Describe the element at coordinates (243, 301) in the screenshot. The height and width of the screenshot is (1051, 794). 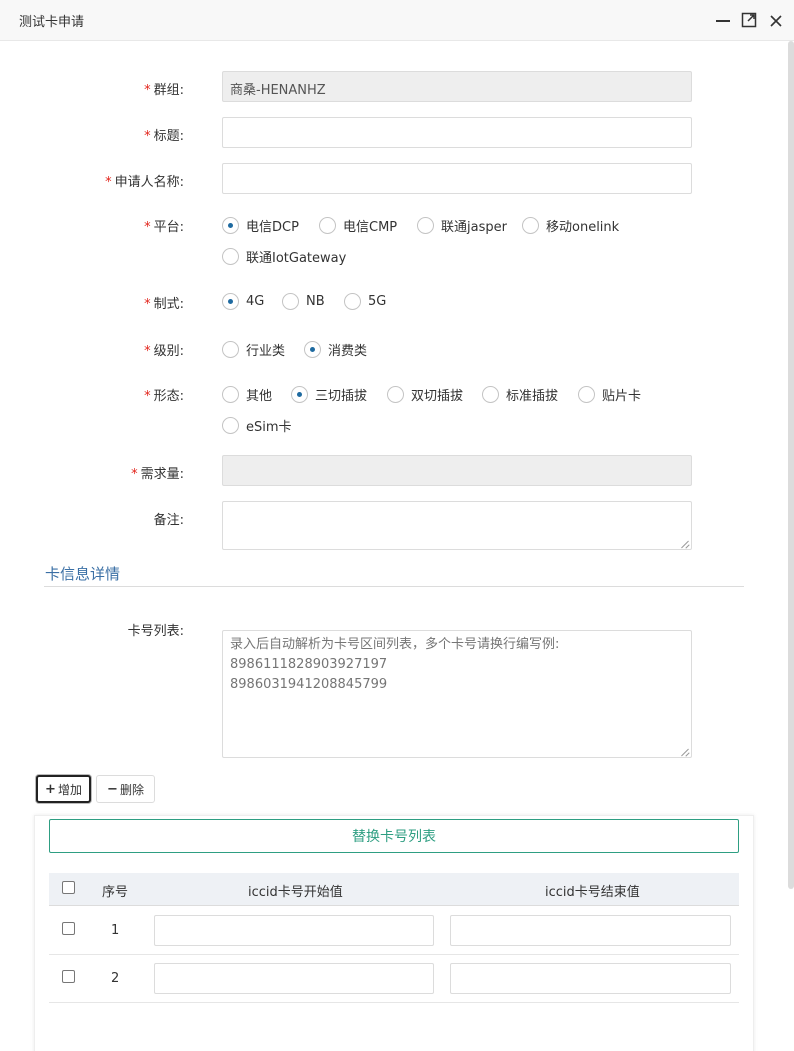
I see `standard-option-4g: 4G` at that location.